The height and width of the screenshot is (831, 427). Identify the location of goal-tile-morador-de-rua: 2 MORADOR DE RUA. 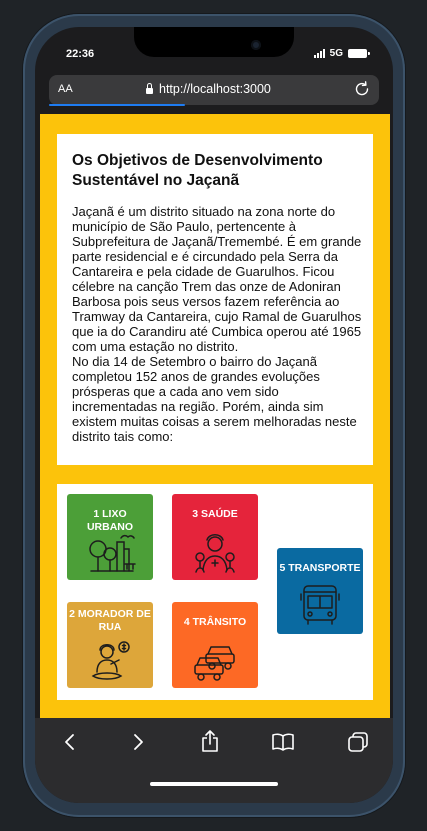
(110, 645).